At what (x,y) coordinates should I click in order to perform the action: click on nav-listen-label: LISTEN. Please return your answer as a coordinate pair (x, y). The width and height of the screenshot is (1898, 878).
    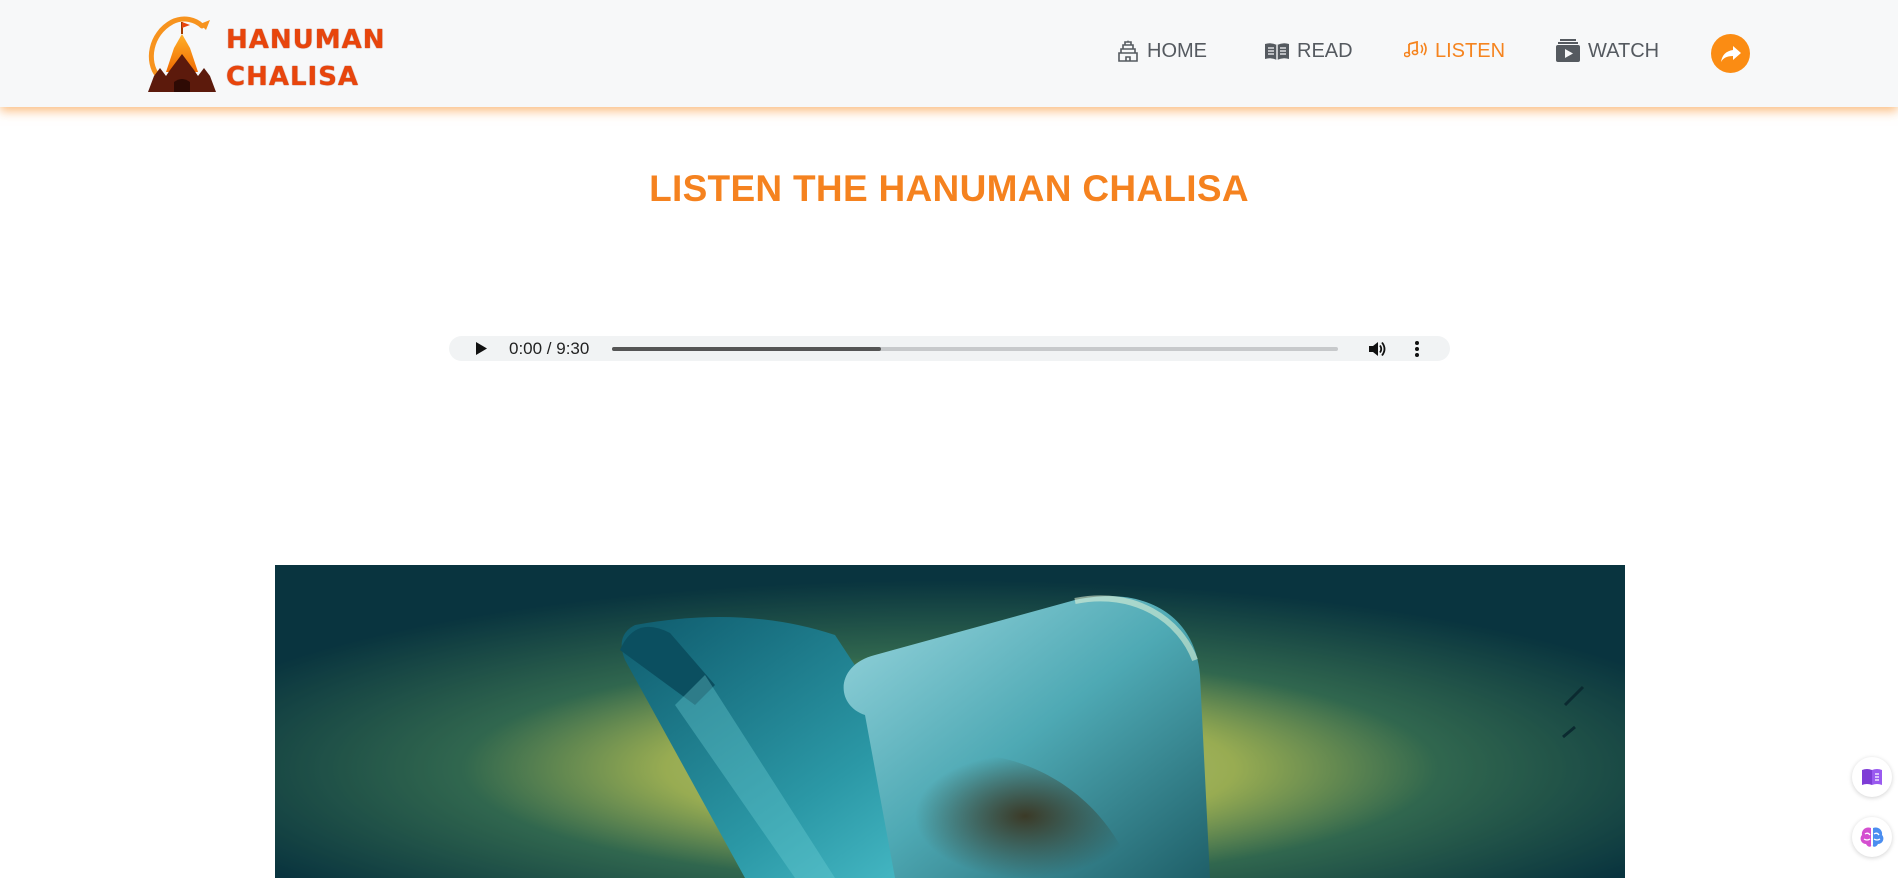
    Looking at the image, I should click on (1470, 50).